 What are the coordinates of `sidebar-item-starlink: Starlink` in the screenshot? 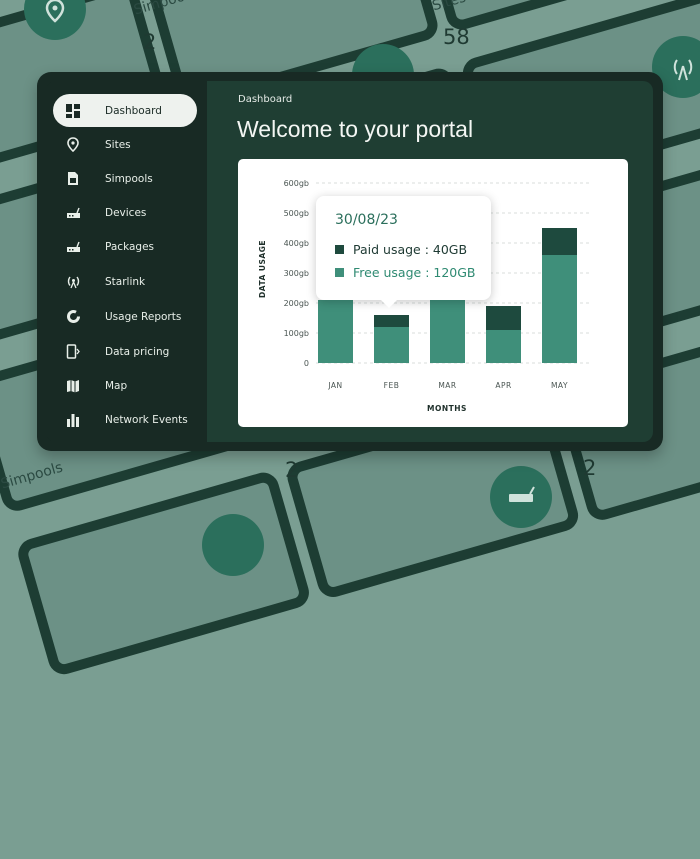 It's located at (125, 281).